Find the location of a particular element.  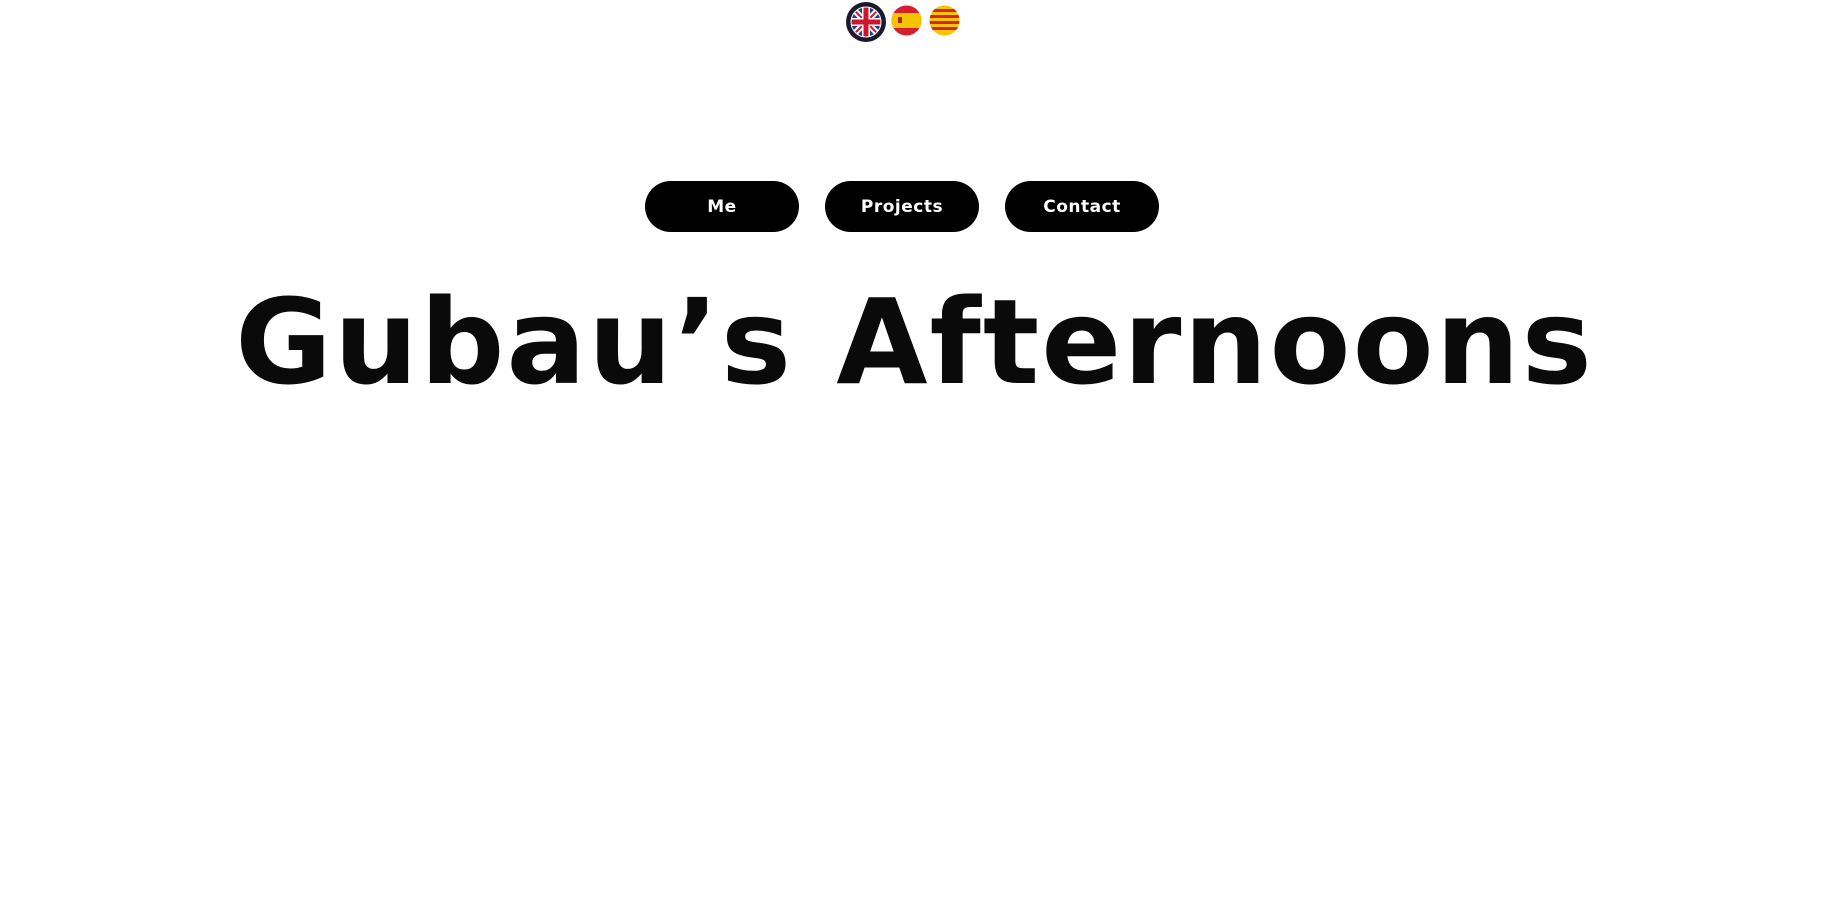

main-nav: Me Projects Contact is located at coordinates (914, 206).